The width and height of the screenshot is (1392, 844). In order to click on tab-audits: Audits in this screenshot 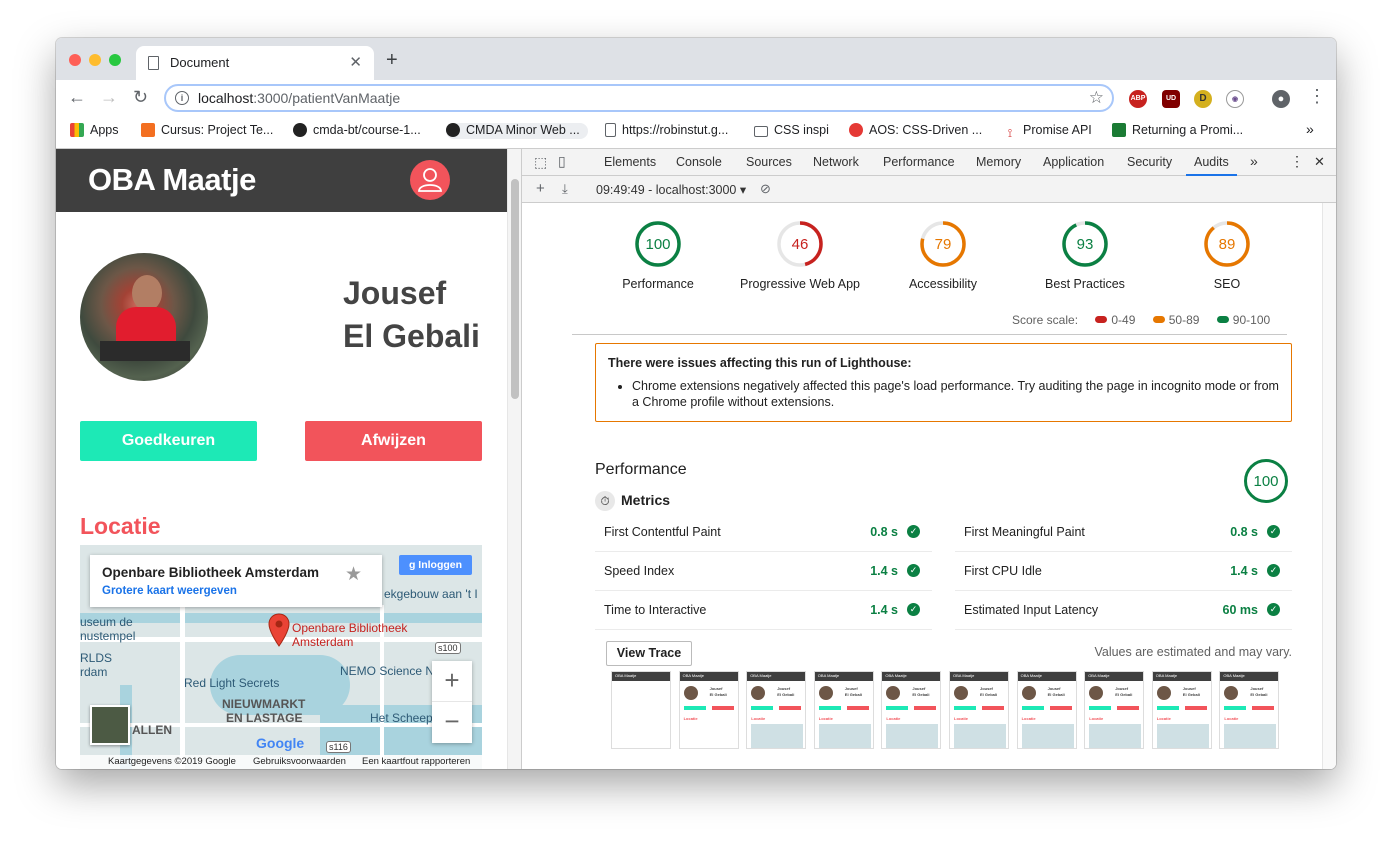, I will do `click(1211, 165)`.